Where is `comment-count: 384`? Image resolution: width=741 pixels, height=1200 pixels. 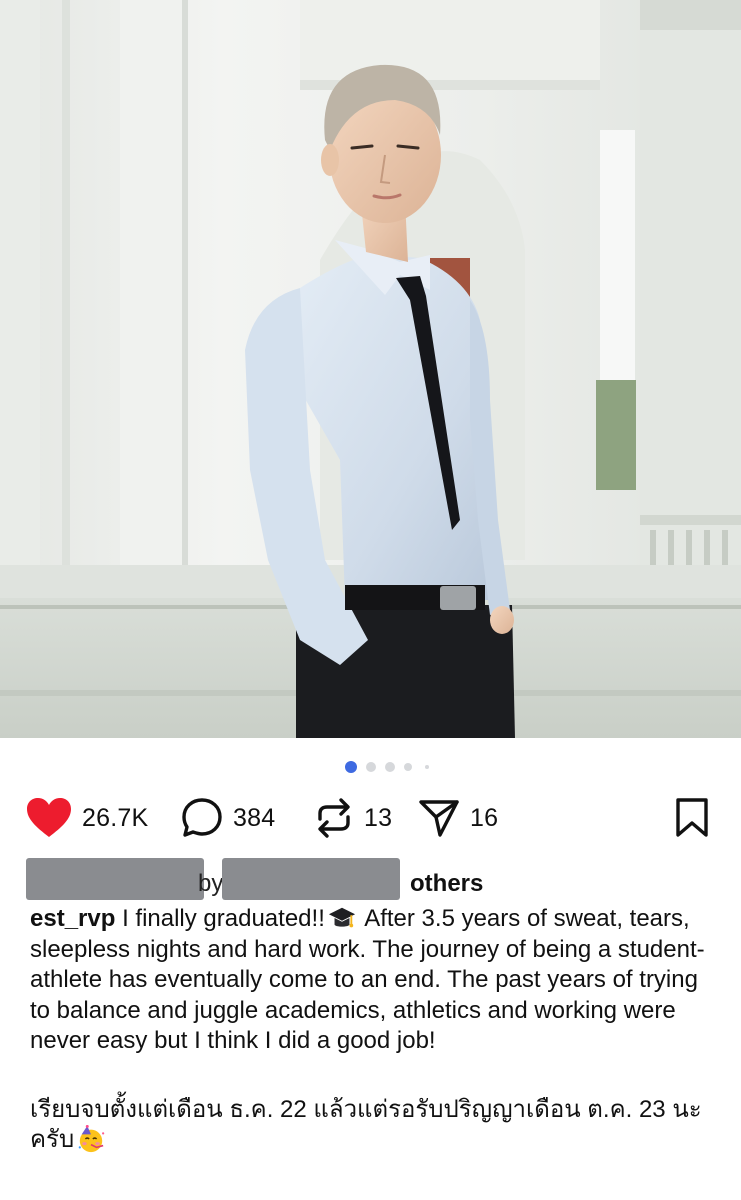 comment-count: 384 is located at coordinates (254, 817).